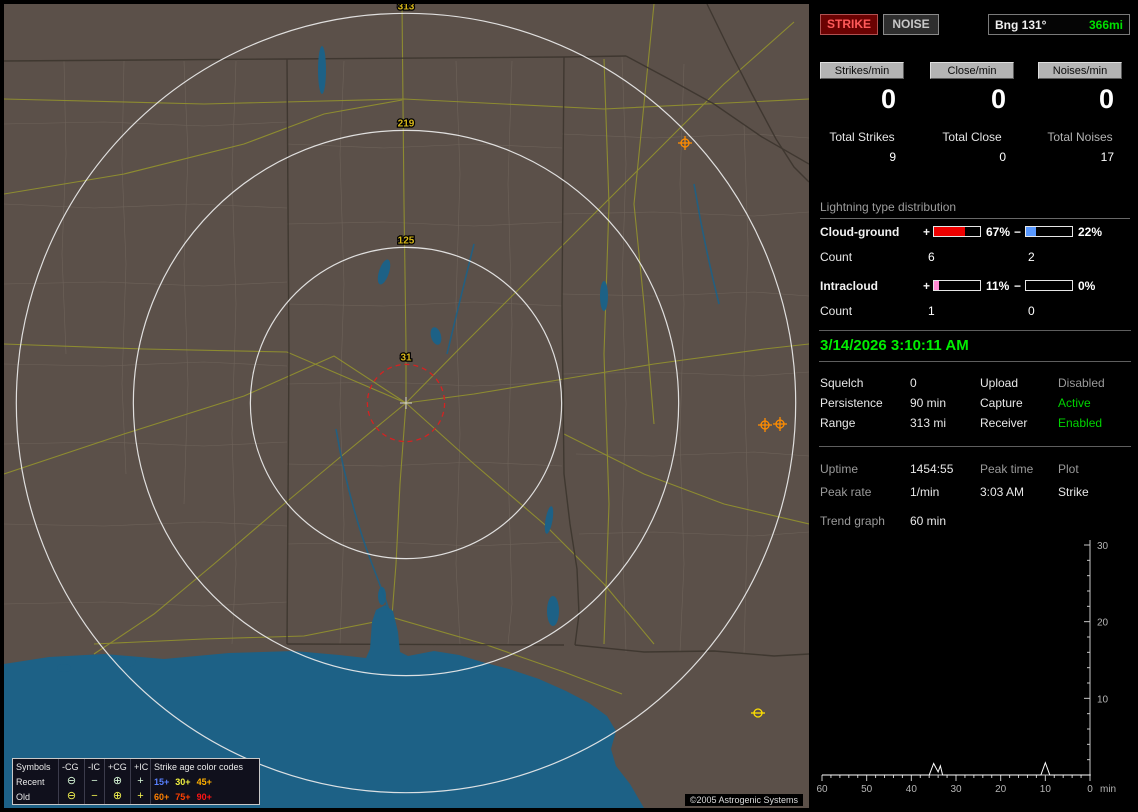  What do you see at coordinates (852, 521) in the screenshot?
I see `trend-graph-label: Trend graph` at bounding box center [852, 521].